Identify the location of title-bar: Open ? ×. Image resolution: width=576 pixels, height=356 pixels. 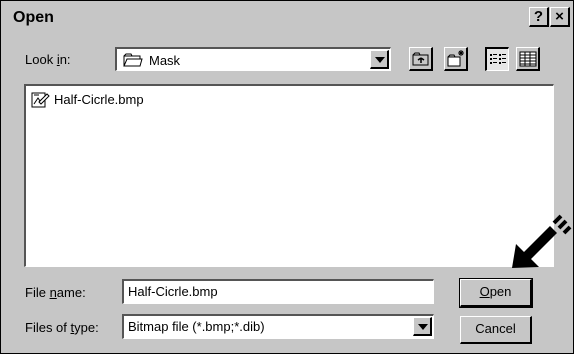
(288, 18).